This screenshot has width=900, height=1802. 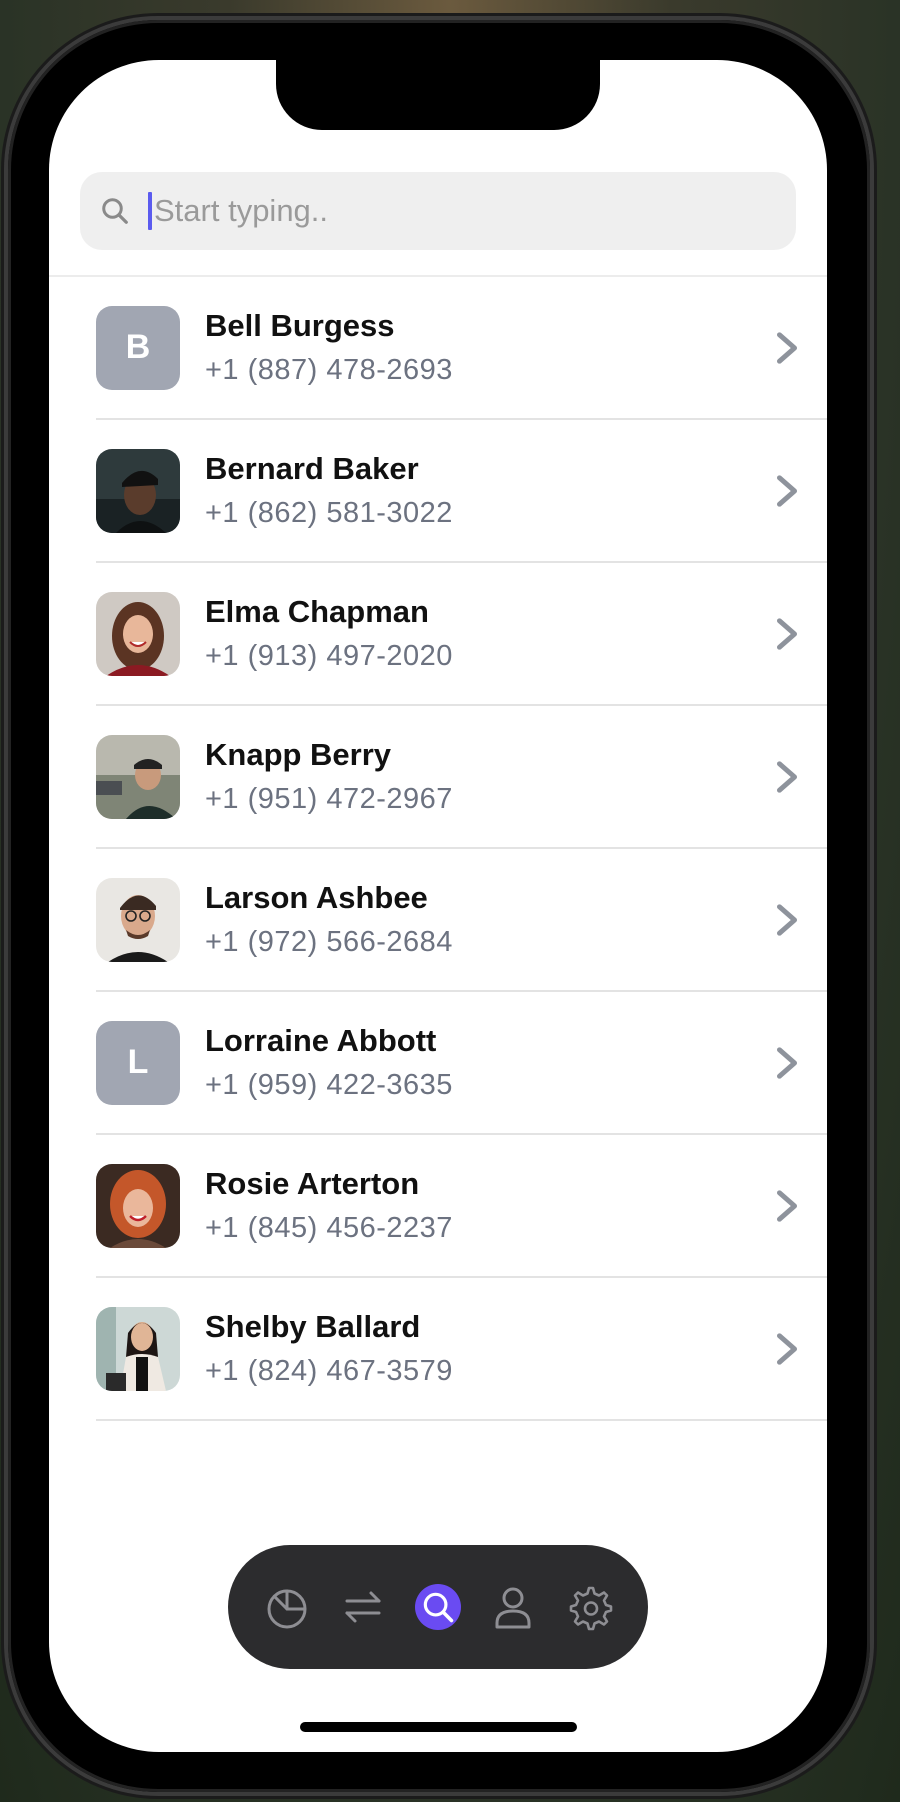 What do you see at coordinates (461, 920) in the screenshot?
I see `contact-row: Larson Ashbee +1 (972) 566-2684` at bounding box center [461, 920].